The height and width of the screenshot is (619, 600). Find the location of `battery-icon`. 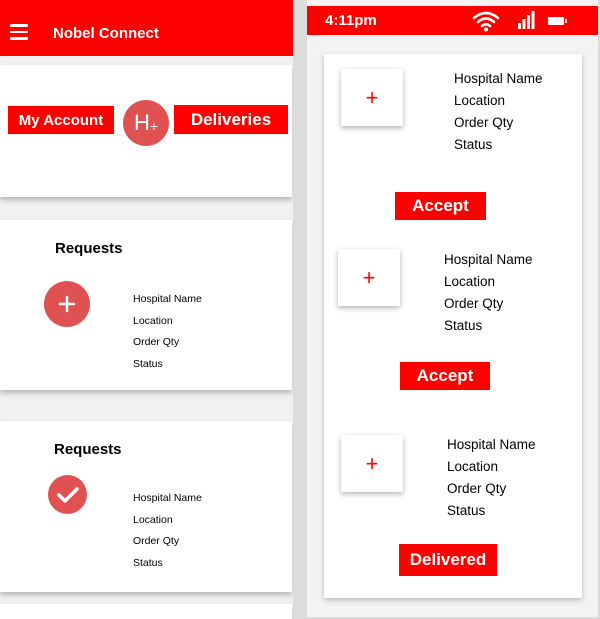

battery-icon is located at coordinates (557, 21).